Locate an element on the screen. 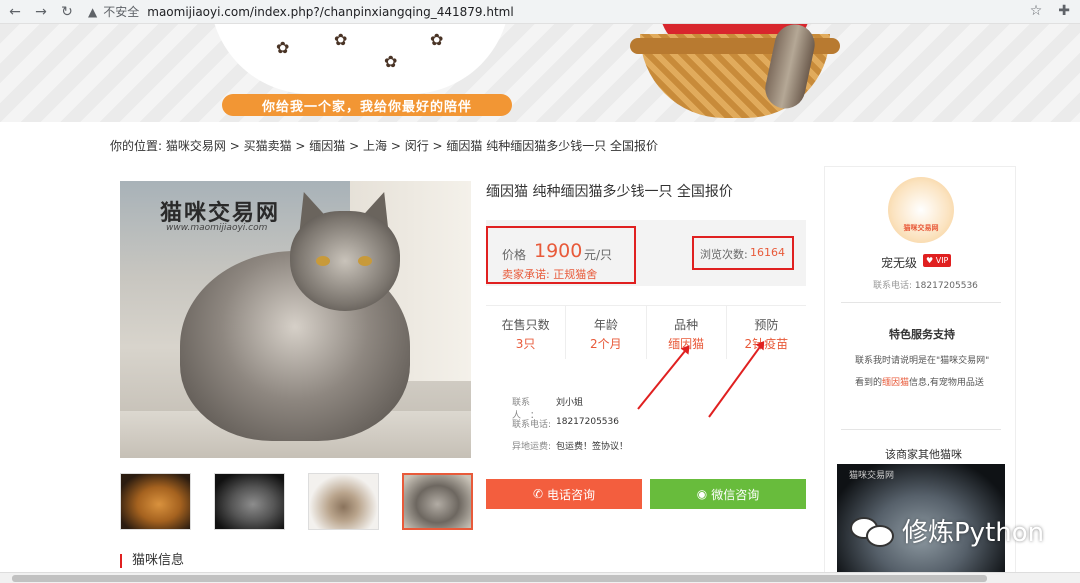  contact-label: 联系电话: is located at coordinates (532, 425).